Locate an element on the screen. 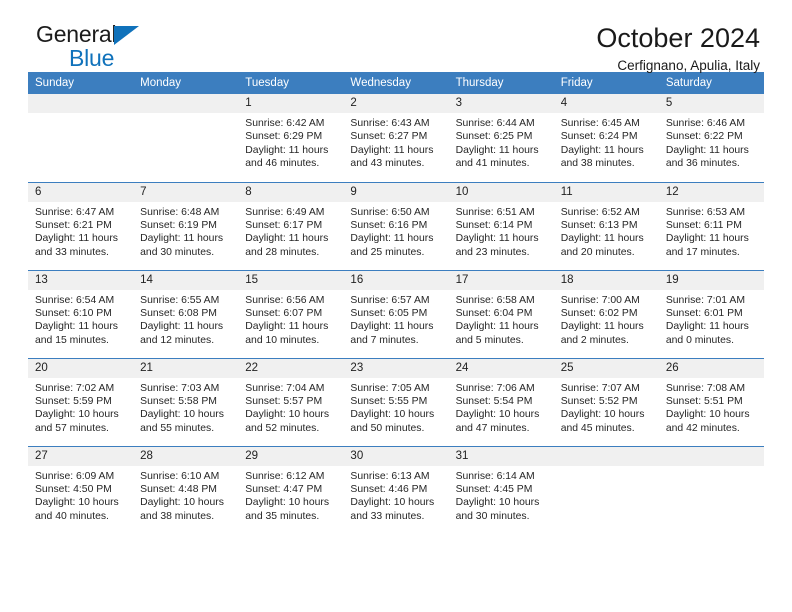 The width and height of the screenshot is (792, 612). sunrise-time: Sunrise: 6:09 AM is located at coordinates (75, 476).